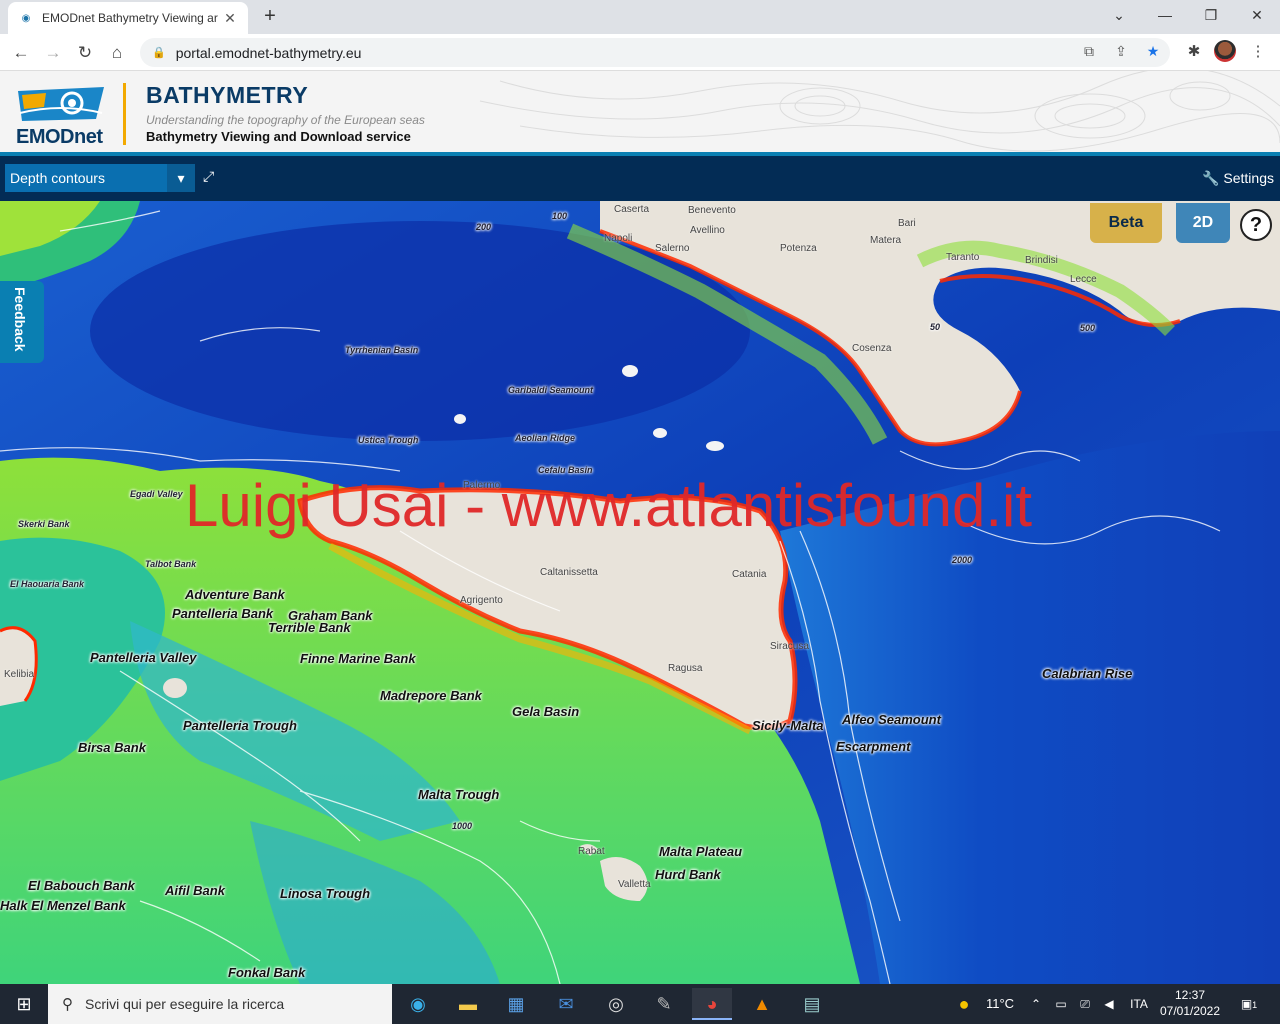 This screenshot has width=1280, height=1025. Describe the element at coordinates (81, 885) in the screenshot. I see `map-label: El Babouch Bank` at that location.